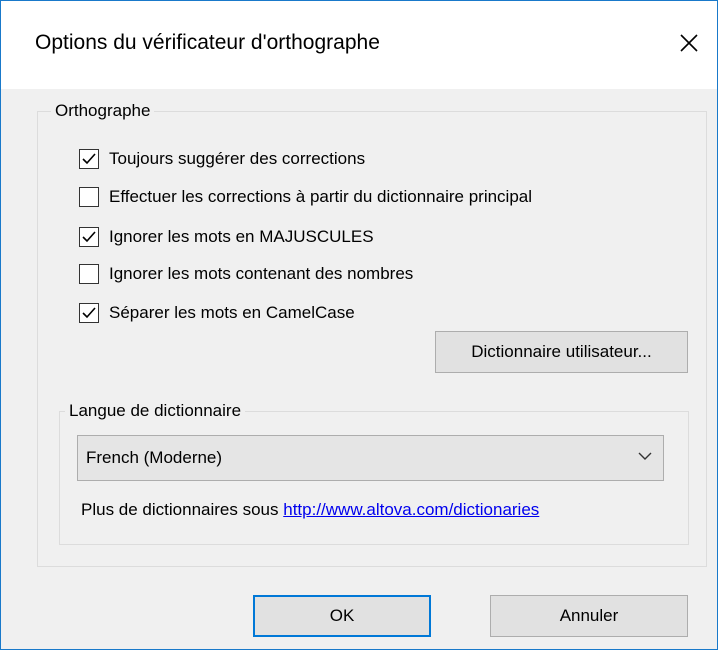  What do you see at coordinates (154, 457) in the screenshot?
I see `language-dropdown-value: French (Moderne)` at bounding box center [154, 457].